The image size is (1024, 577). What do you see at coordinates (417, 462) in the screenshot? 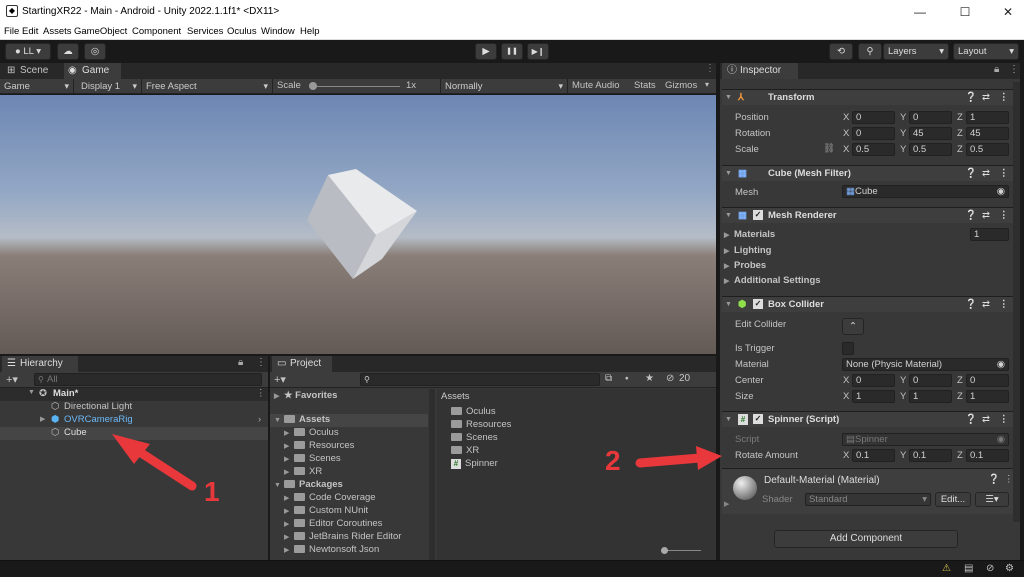
I see `annotation-arrows` at bounding box center [417, 462].